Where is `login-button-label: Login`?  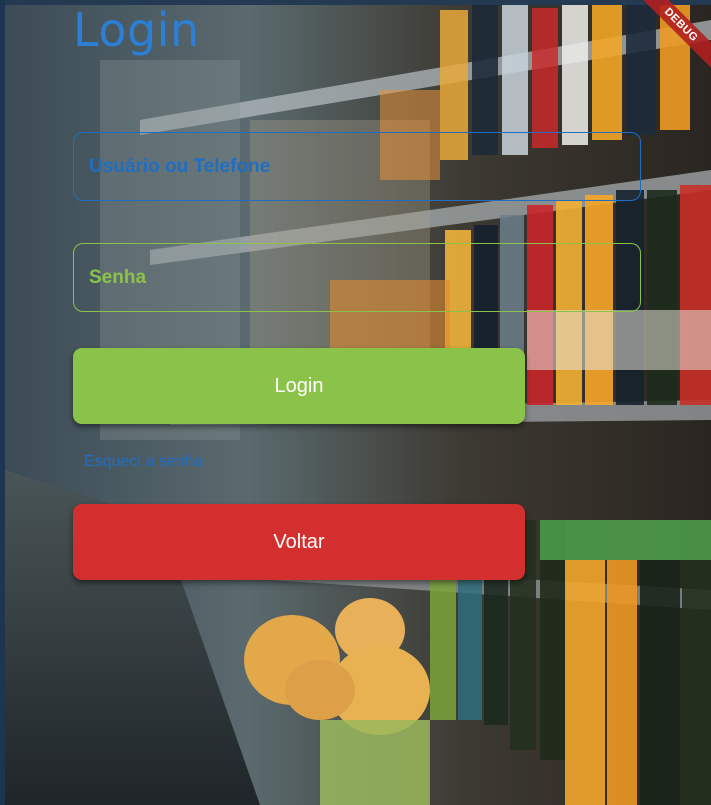 login-button-label: Login is located at coordinates (299, 385).